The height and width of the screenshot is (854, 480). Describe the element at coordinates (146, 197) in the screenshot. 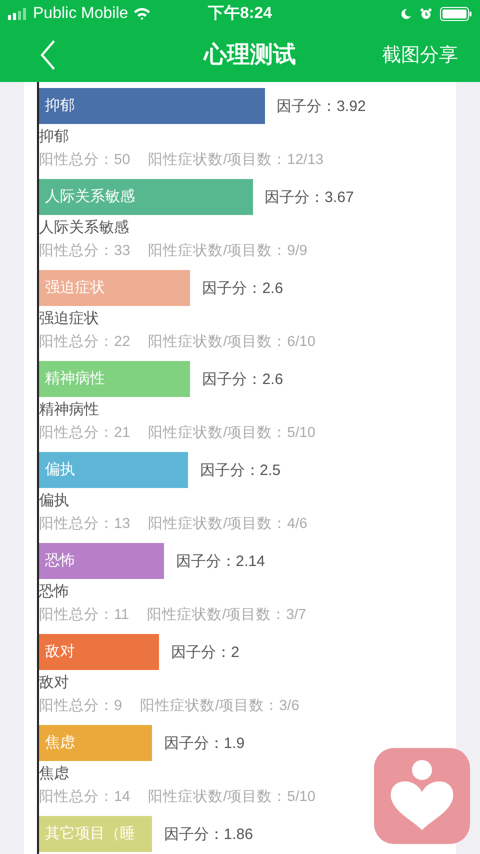

I see `factor-bar: 人际关系敏感` at that location.